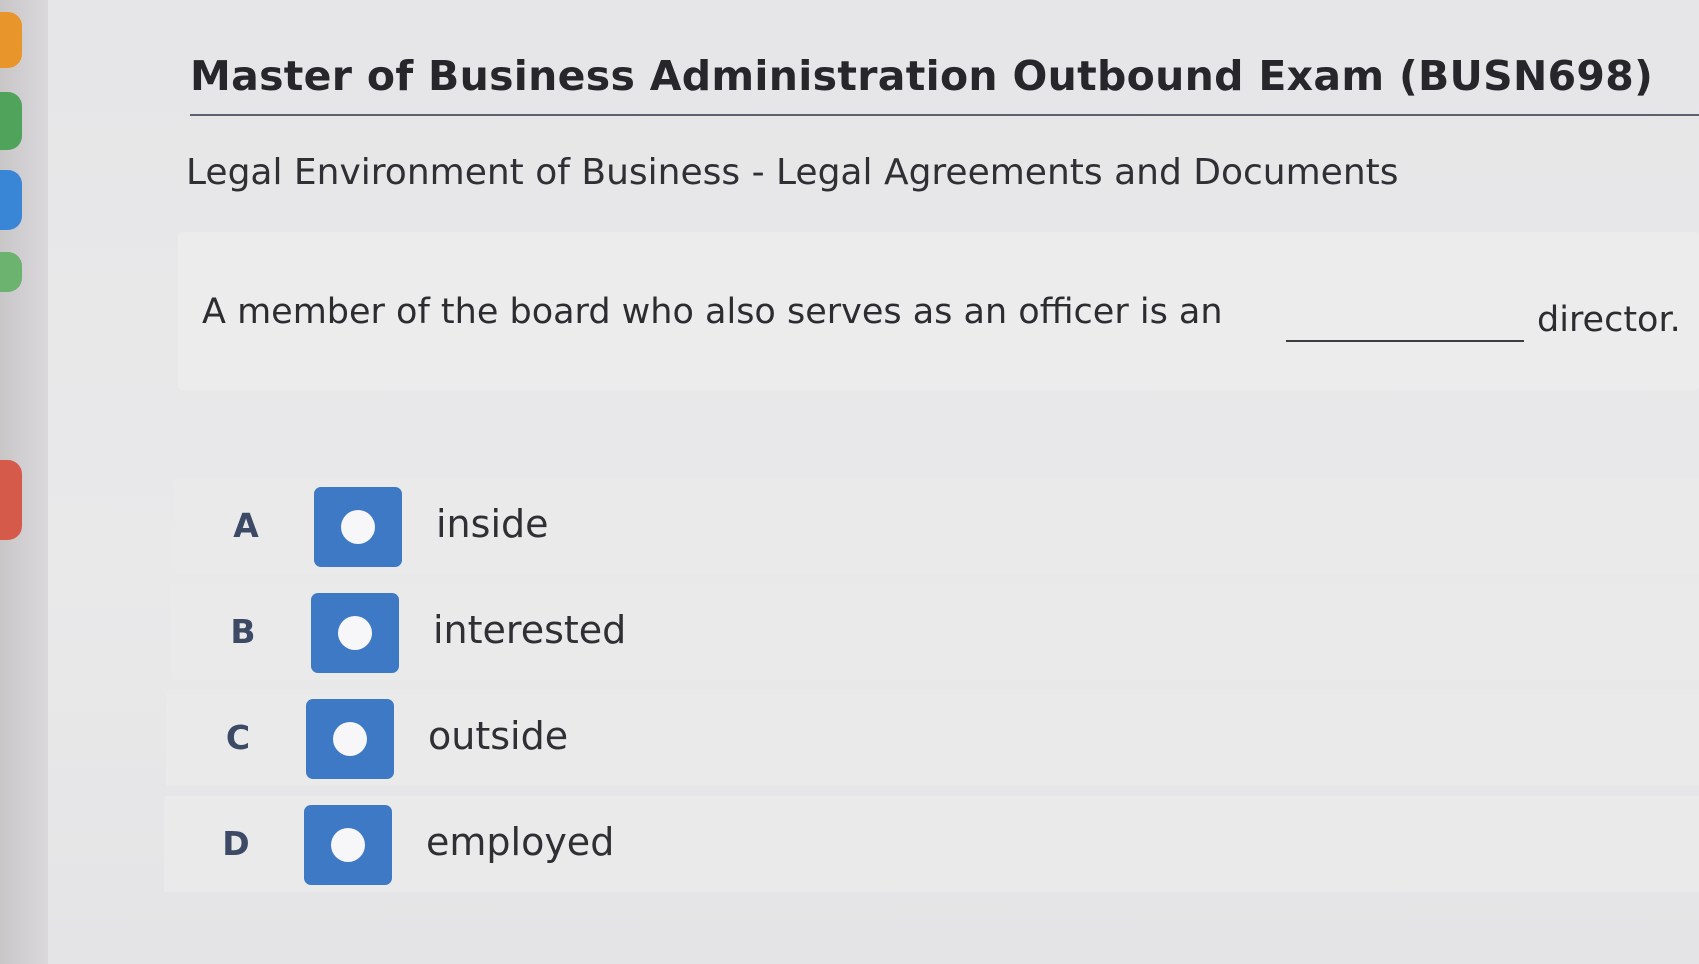 Image resolution: width=1699 pixels, height=964 pixels. What do you see at coordinates (944, 115) in the screenshot?
I see `title-divider` at bounding box center [944, 115].